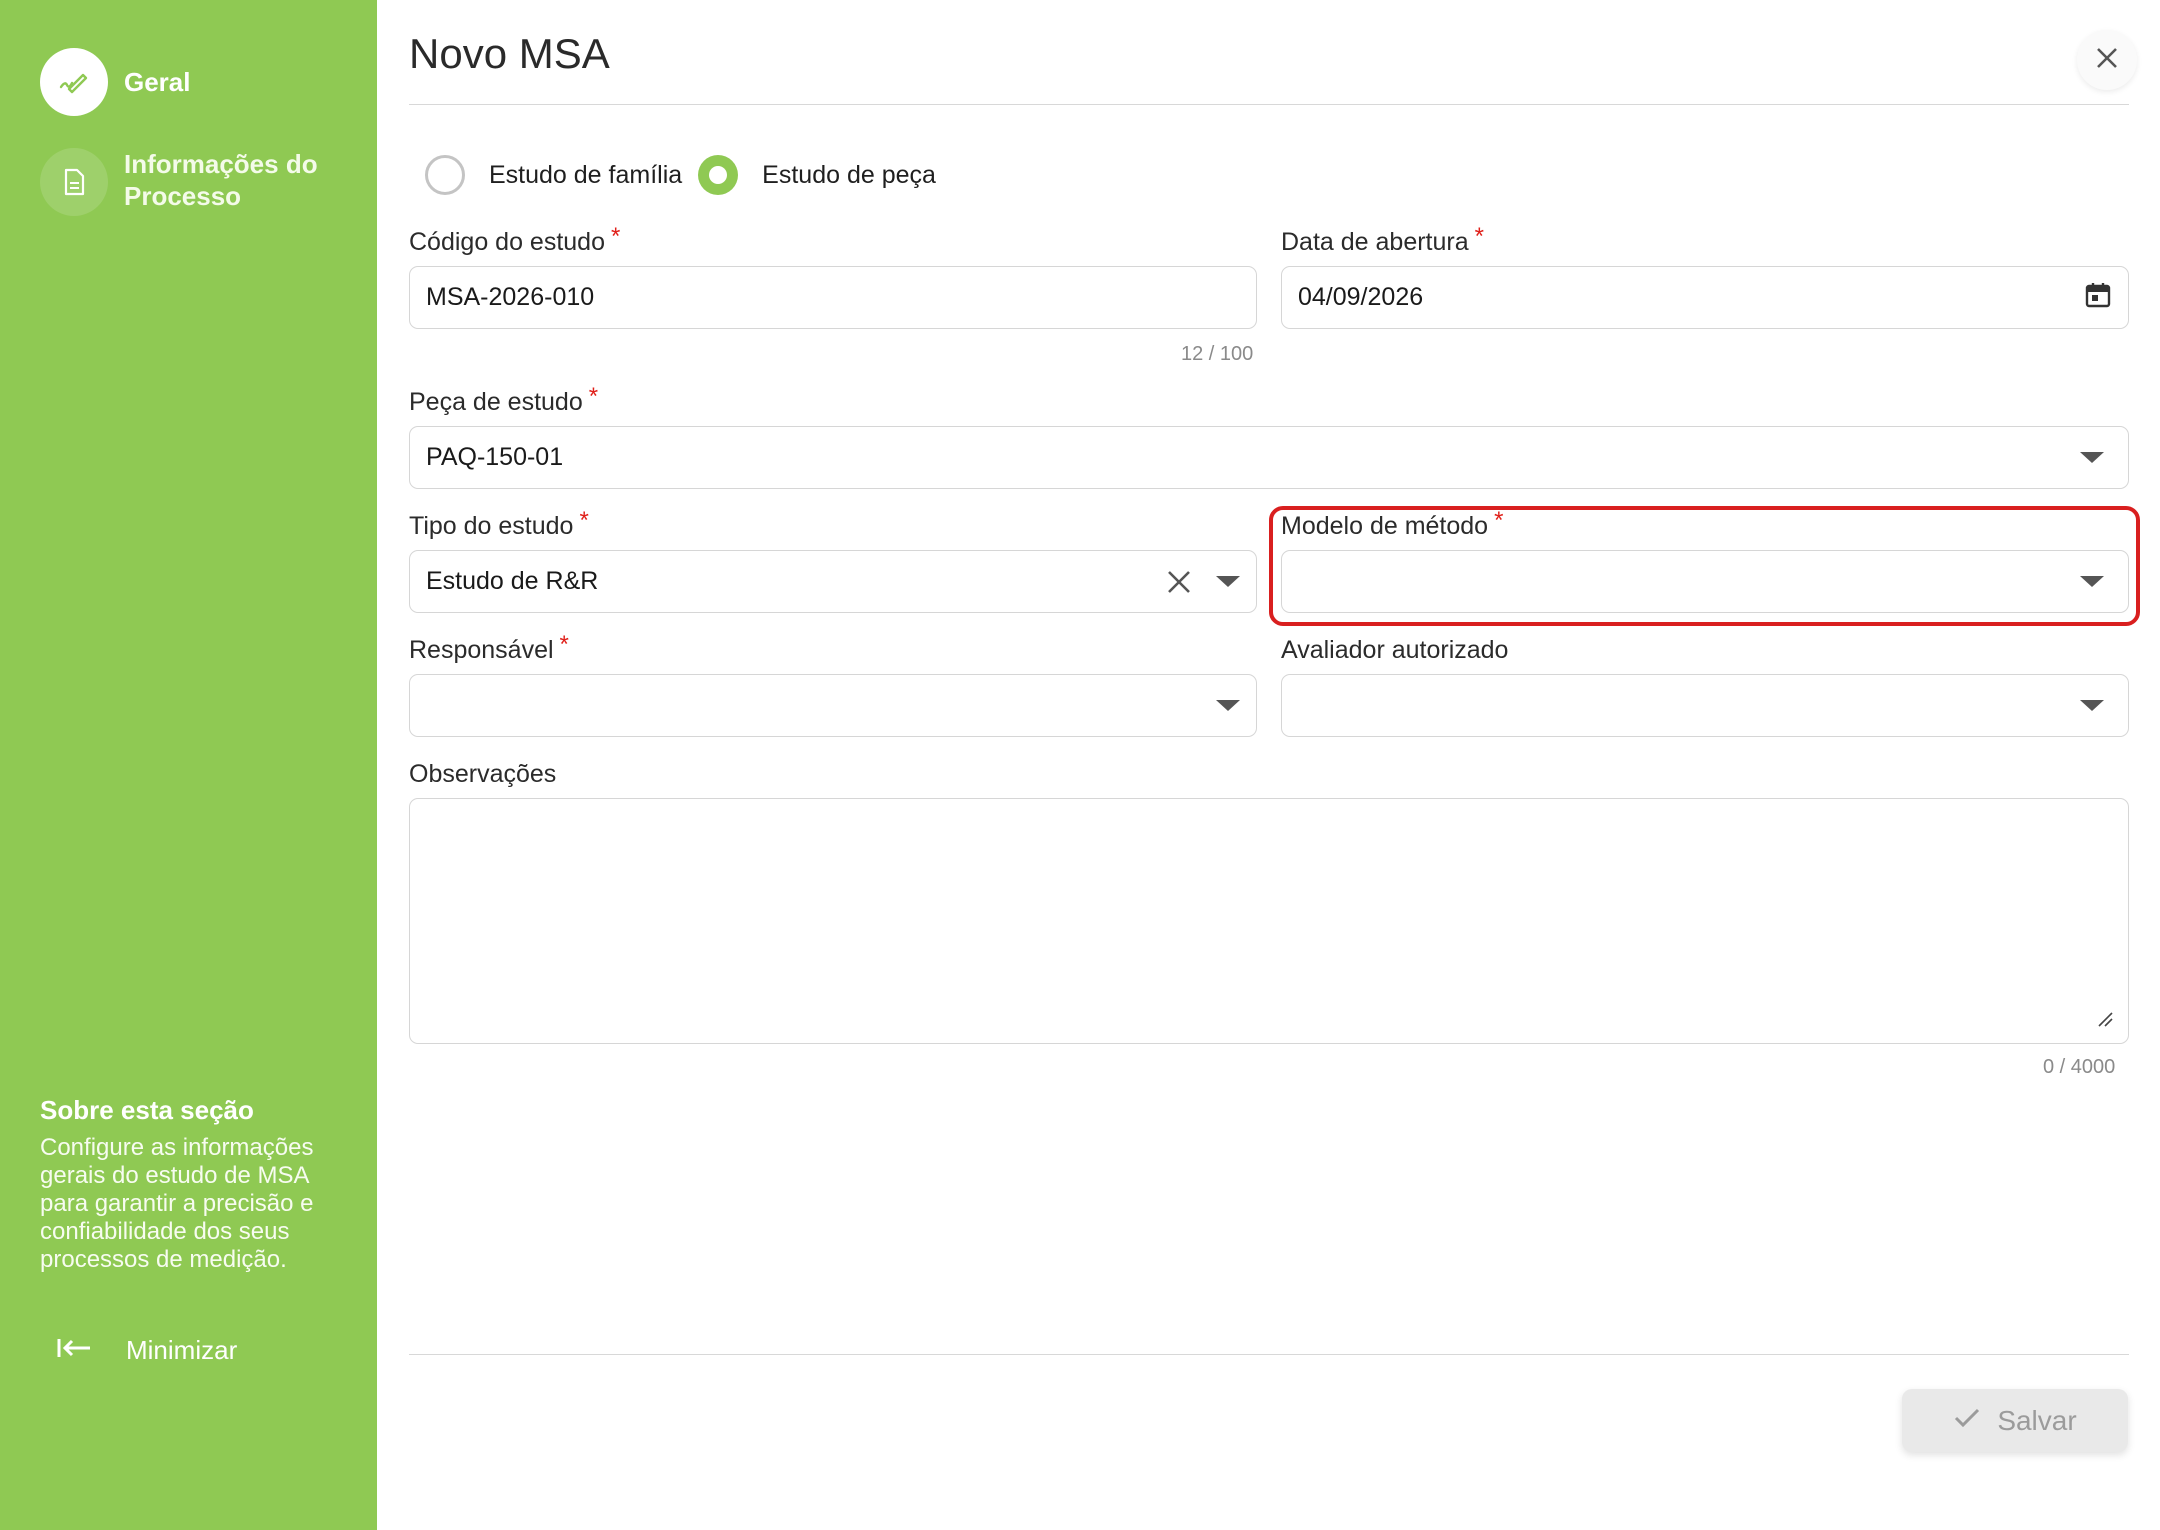 The height and width of the screenshot is (1530, 2160). I want to click on close-button, so click(2107, 60).